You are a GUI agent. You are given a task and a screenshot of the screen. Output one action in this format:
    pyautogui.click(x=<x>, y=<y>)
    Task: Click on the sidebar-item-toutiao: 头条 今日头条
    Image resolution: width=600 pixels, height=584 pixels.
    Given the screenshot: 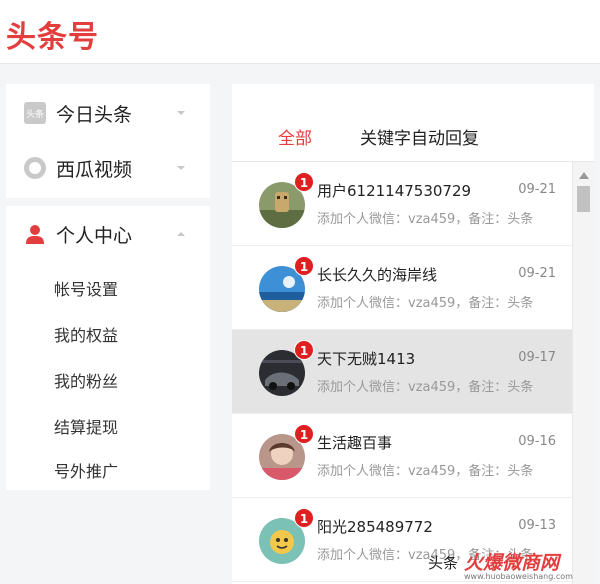 What is the action you would take?
    pyautogui.click(x=108, y=113)
    